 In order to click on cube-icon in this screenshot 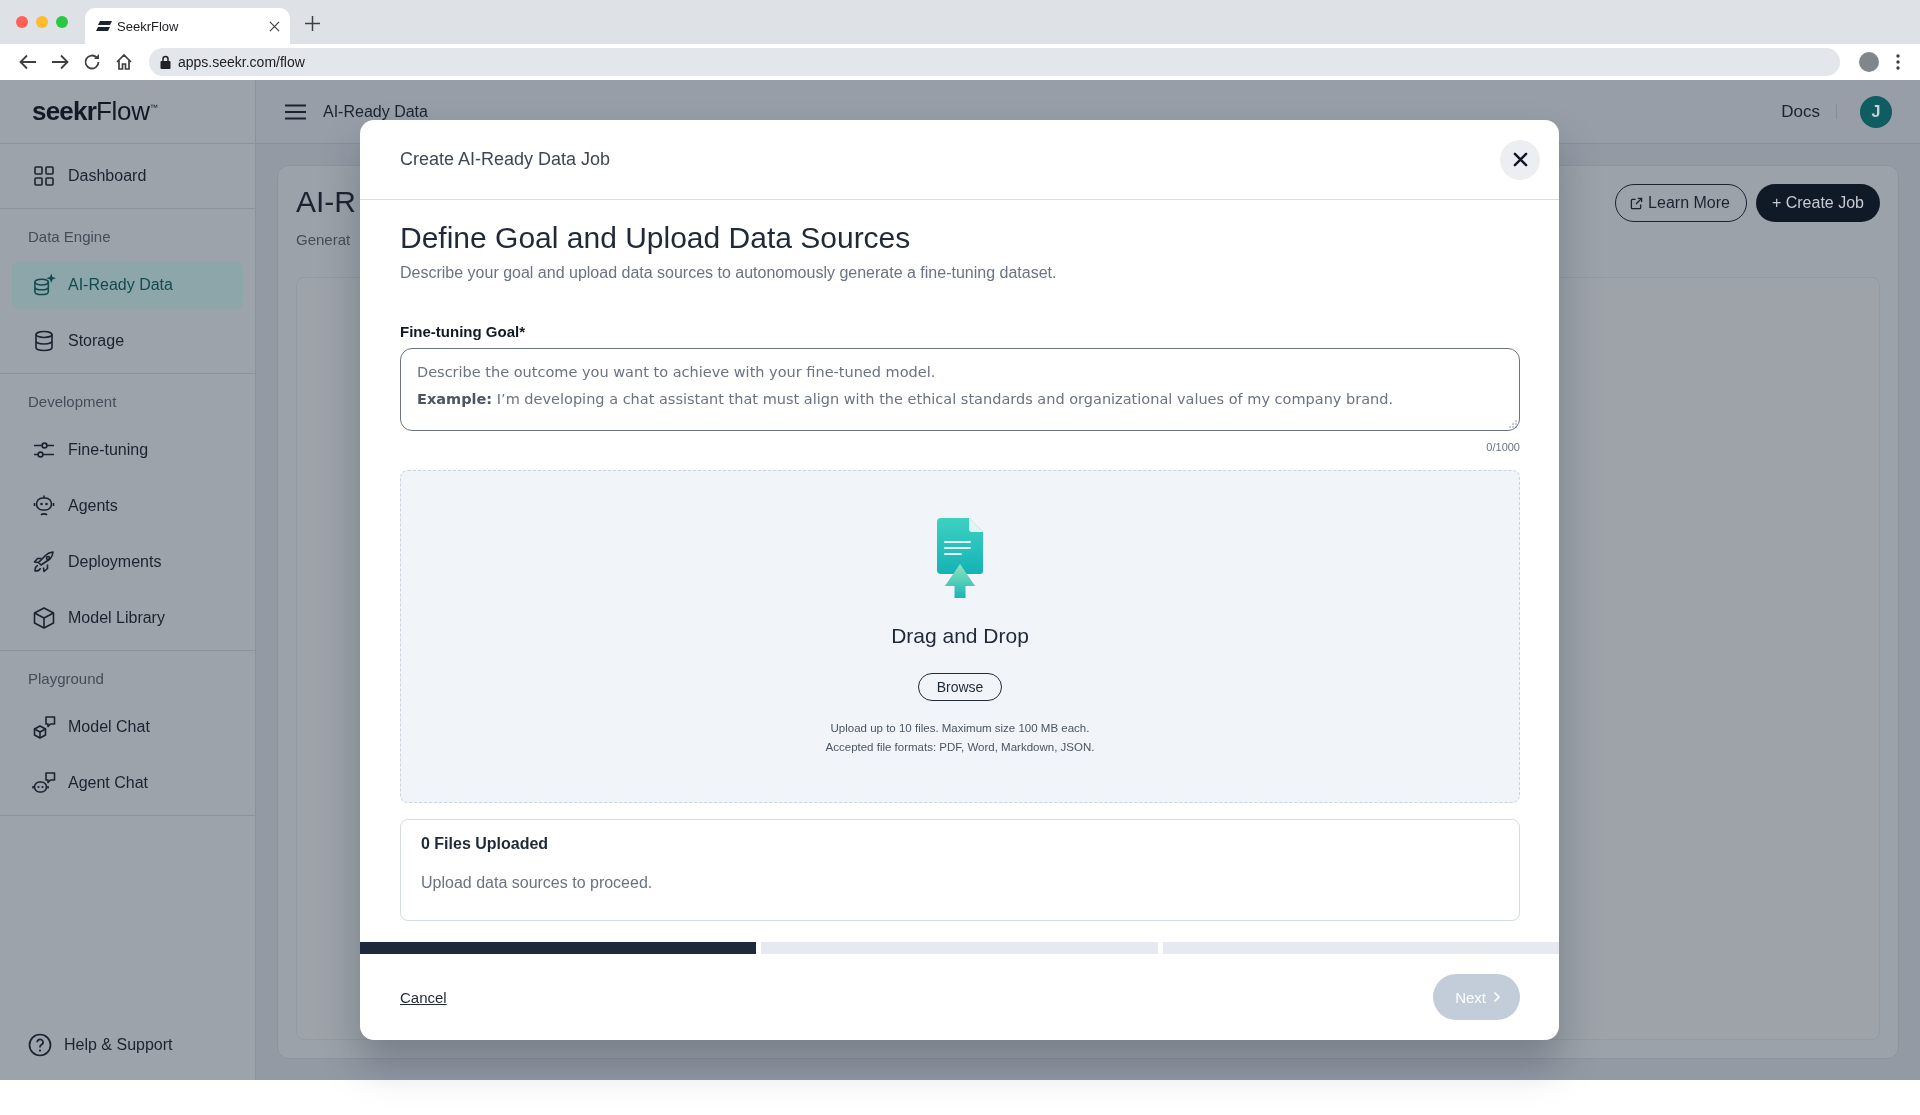, I will do `click(44, 618)`.